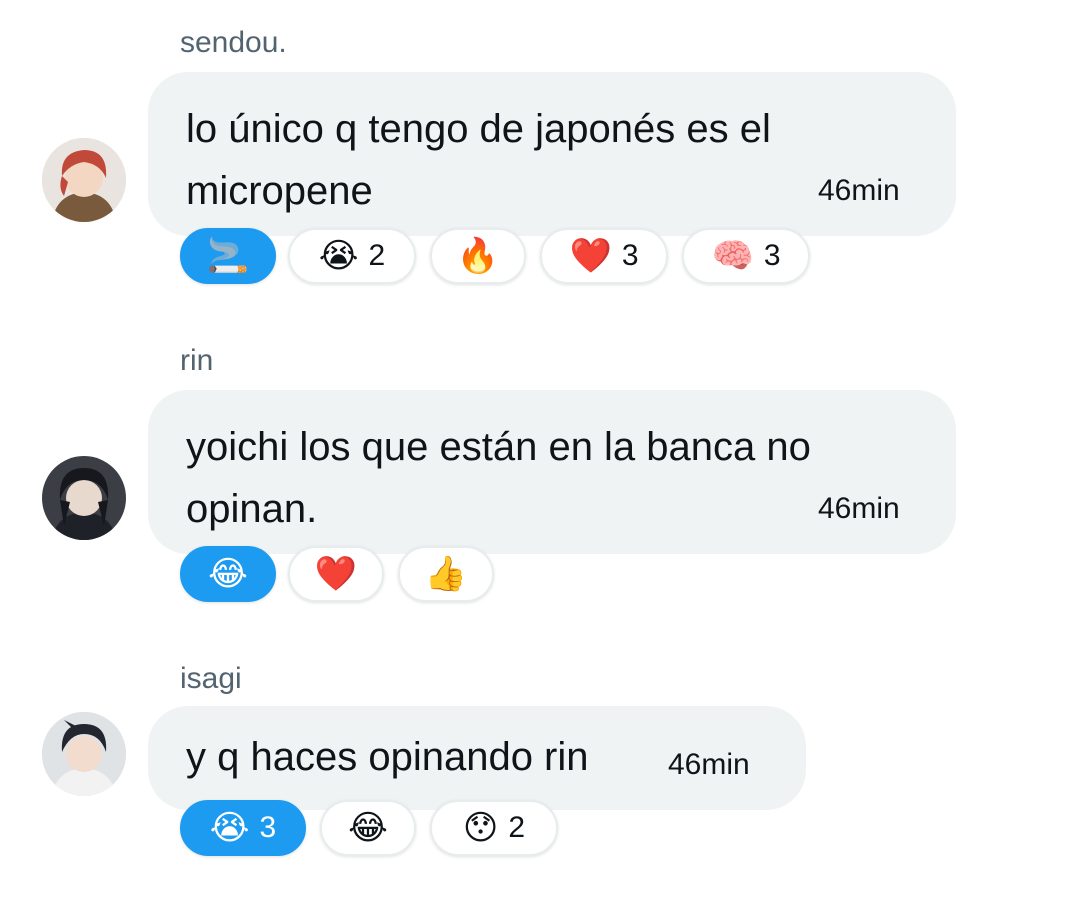 The width and height of the screenshot is (1080, 910). What do you see at coordinates (480, 828) in the screenshot?
I see `hushed-face-icon: 😯` at bounding box center [480, 828].